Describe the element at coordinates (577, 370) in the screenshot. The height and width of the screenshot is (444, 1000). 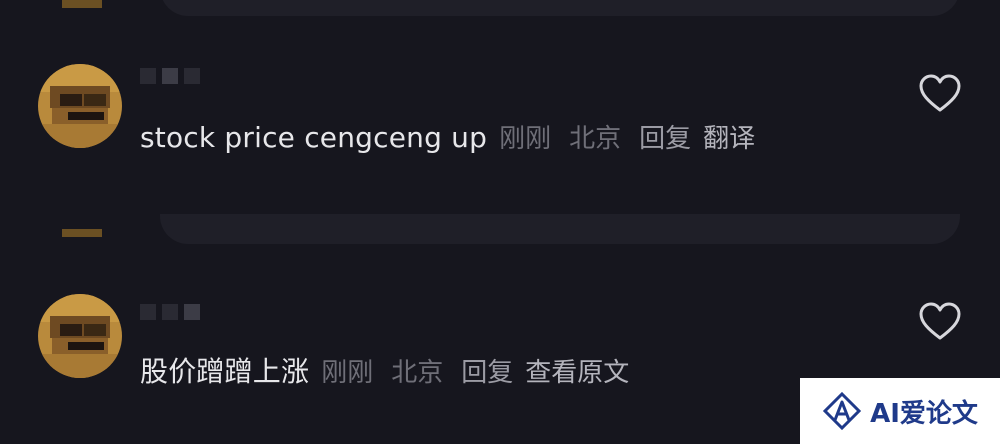
I see `view-original-button: 查看原文` at that location.